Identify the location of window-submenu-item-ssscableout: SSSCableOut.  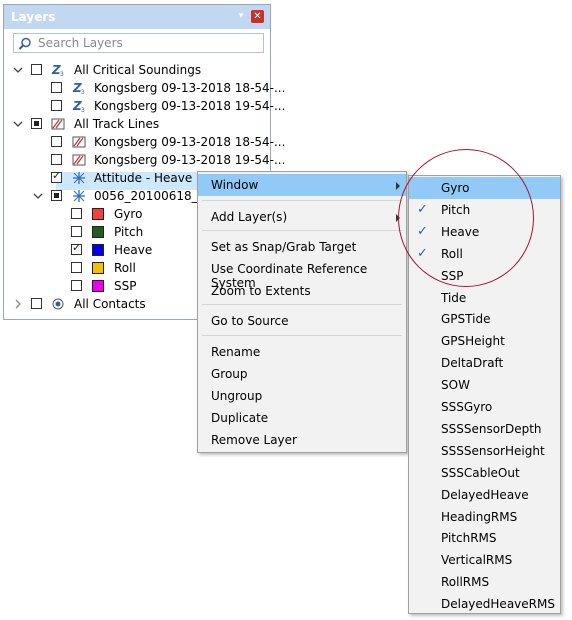
(484, 473).